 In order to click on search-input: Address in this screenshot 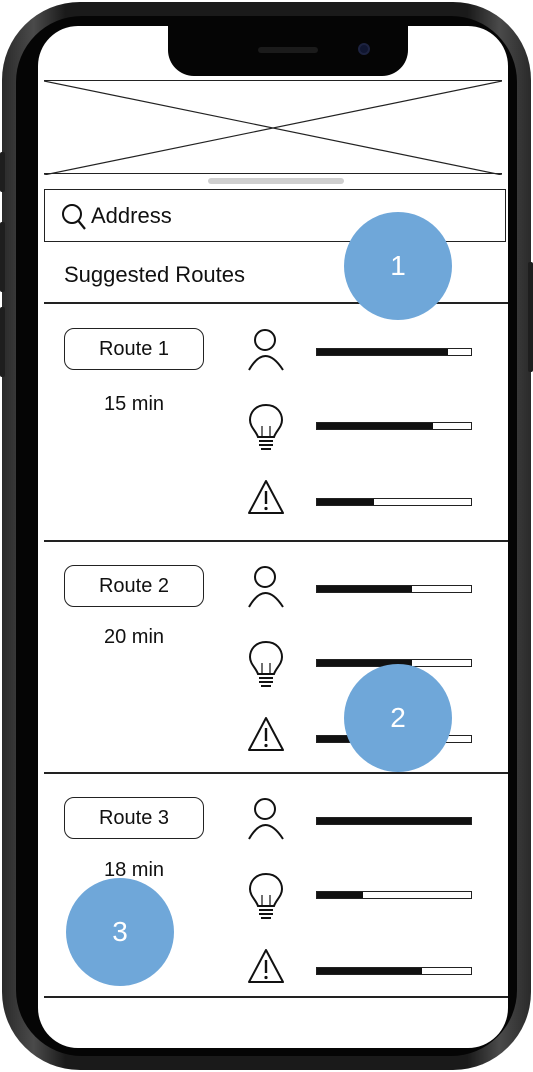, I will do `click(131, 216)`.